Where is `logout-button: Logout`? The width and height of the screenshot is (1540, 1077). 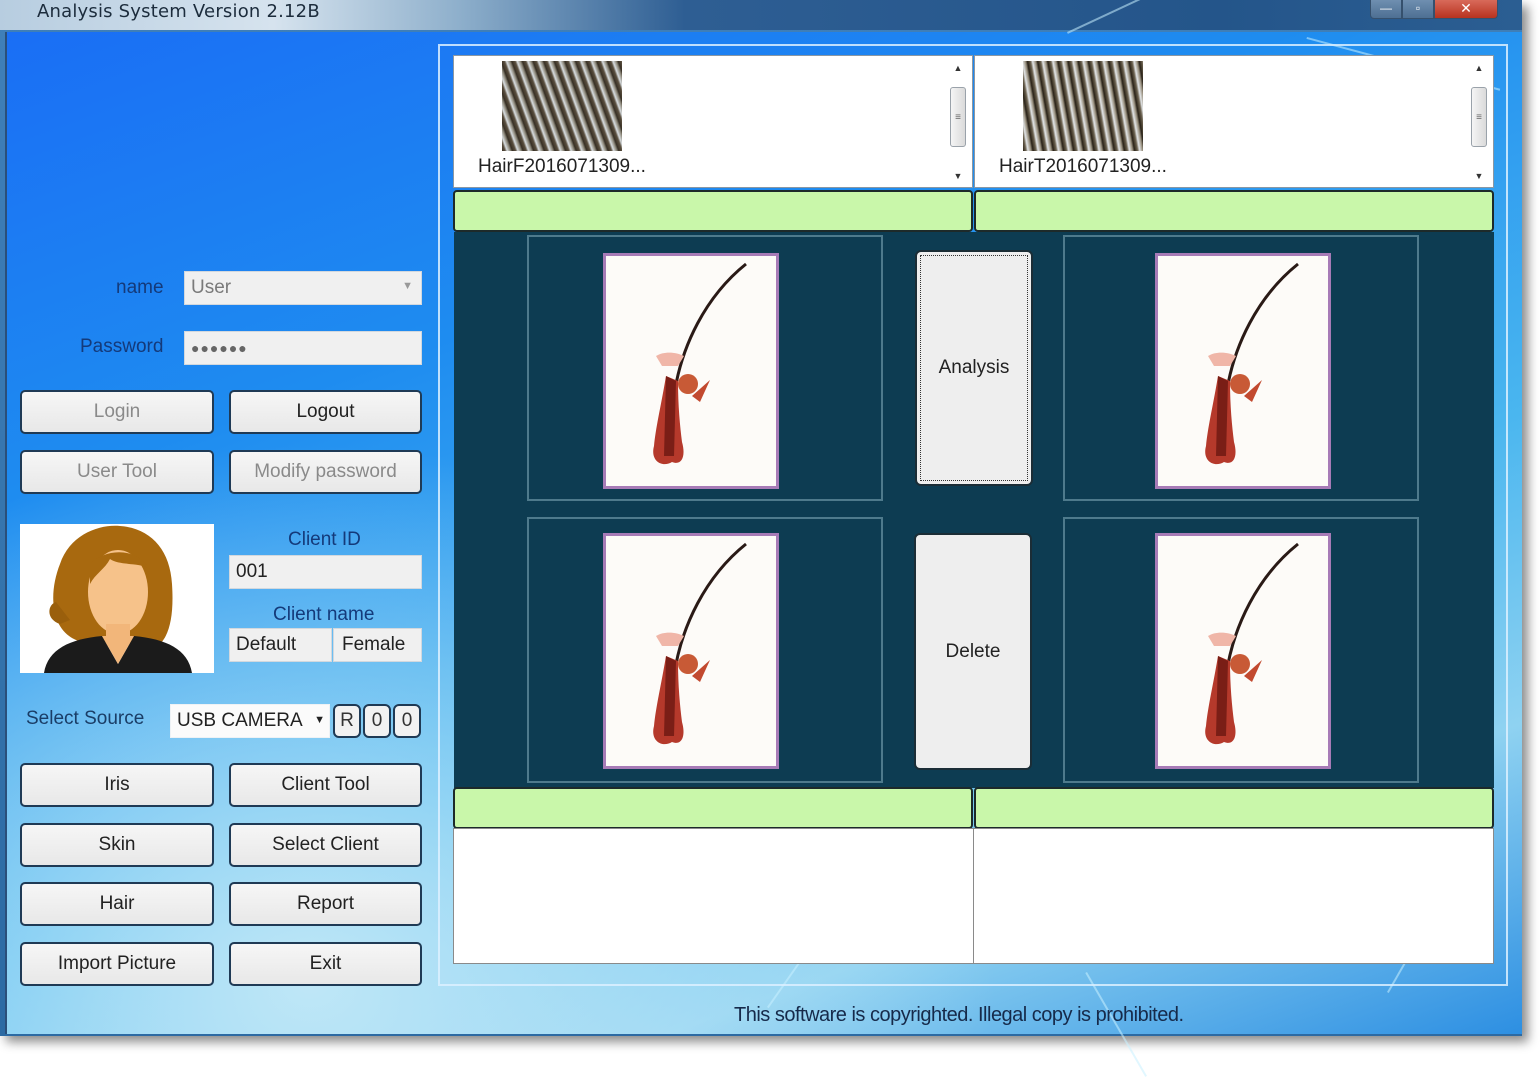 logout-button: Logout is located at coordinates (325, 412).